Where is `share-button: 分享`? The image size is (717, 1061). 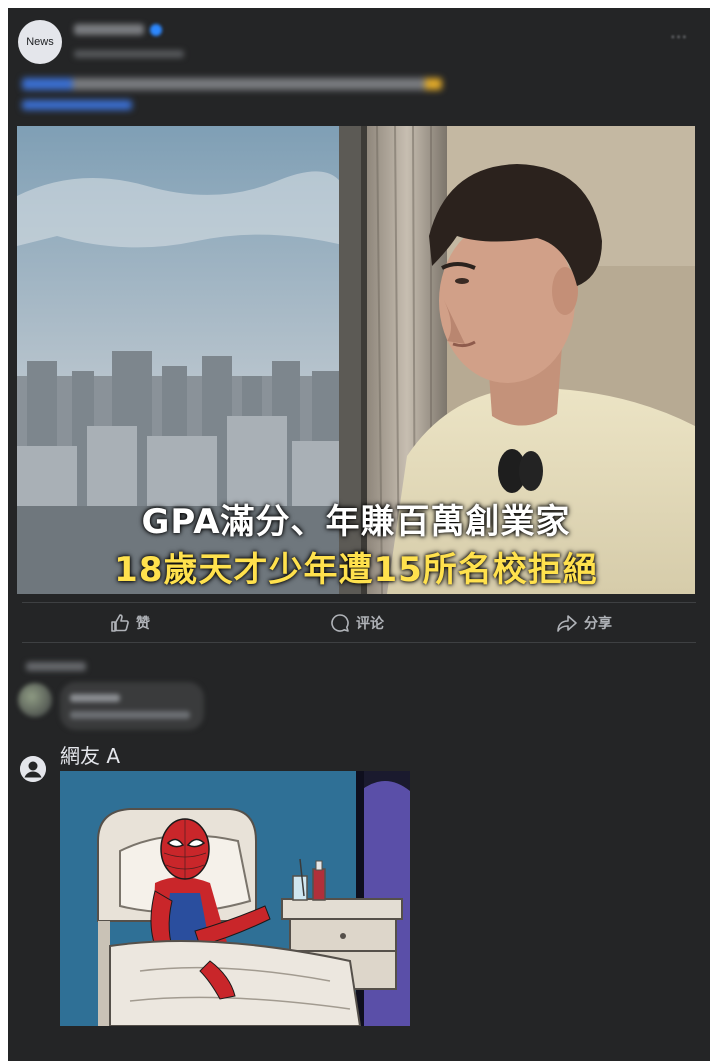
share-button: 分享 is located at coordinates (584, 623).